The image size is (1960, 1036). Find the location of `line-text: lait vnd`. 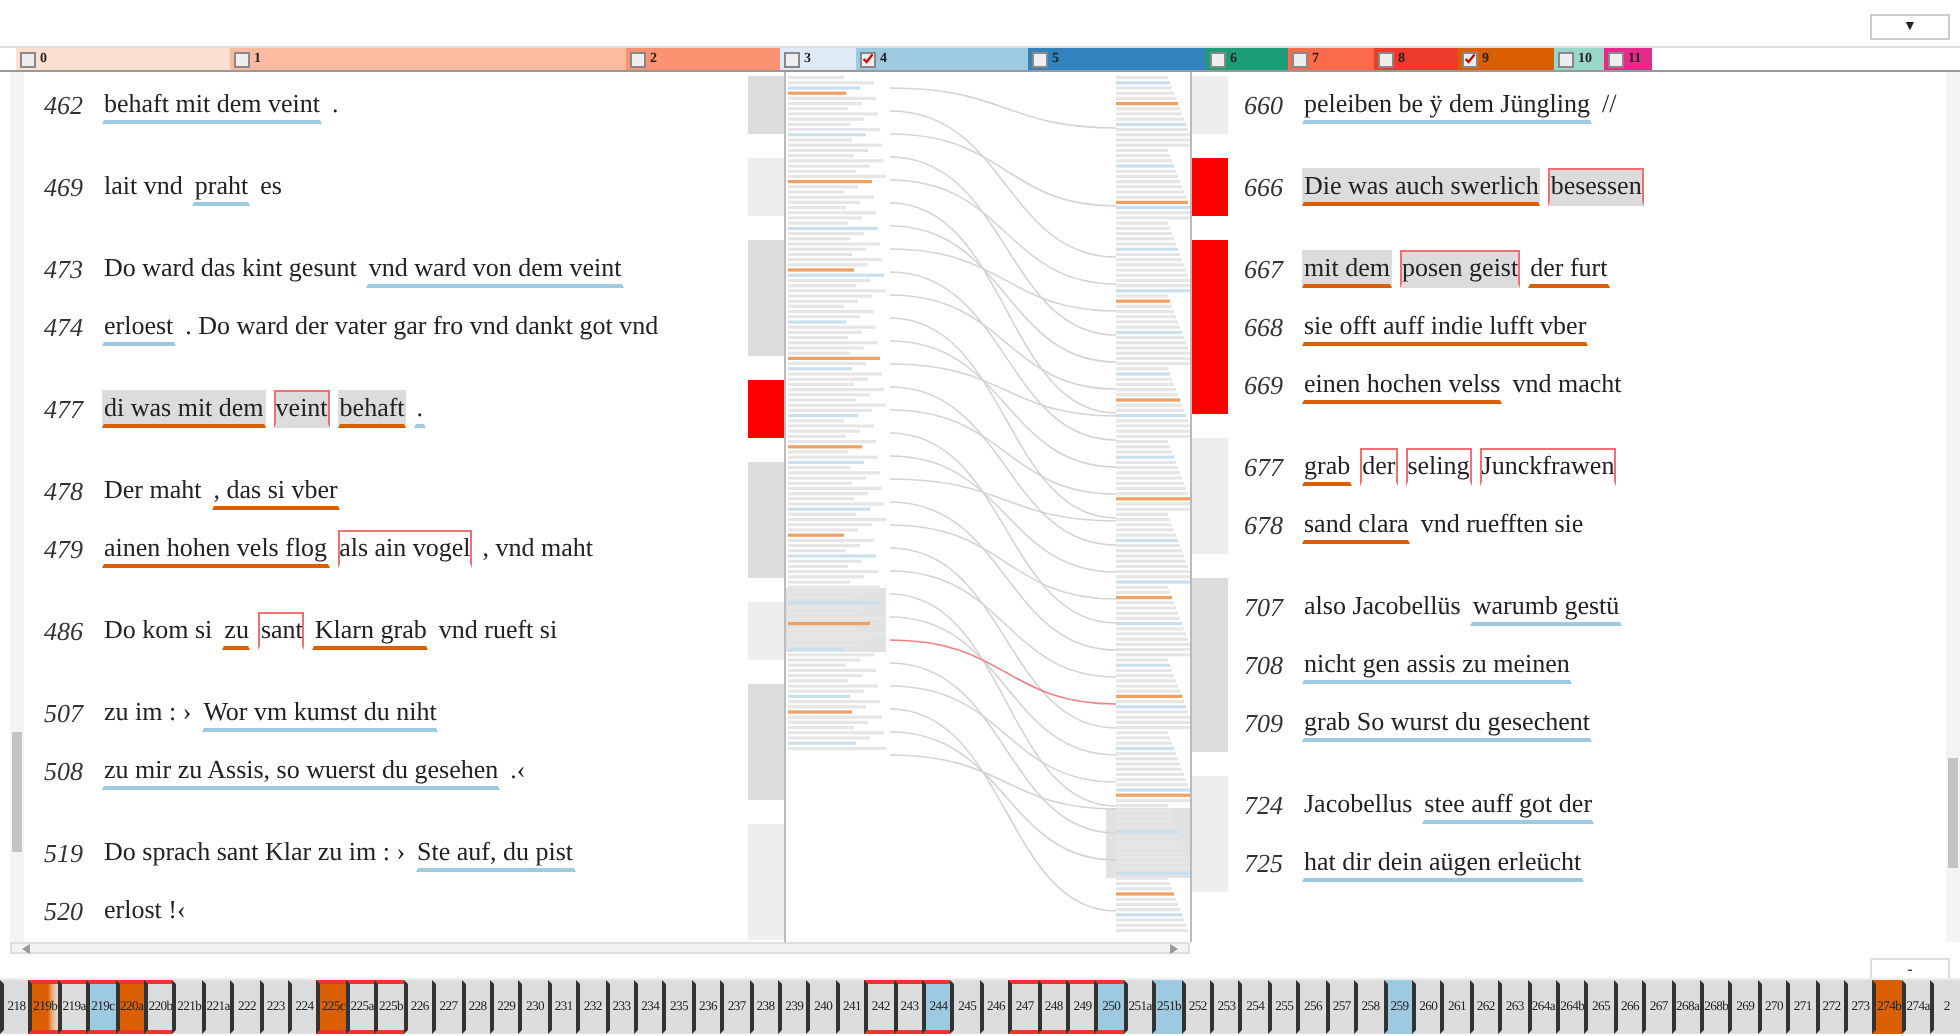

line-text: lait vnd is located at coordinates (143, 186).